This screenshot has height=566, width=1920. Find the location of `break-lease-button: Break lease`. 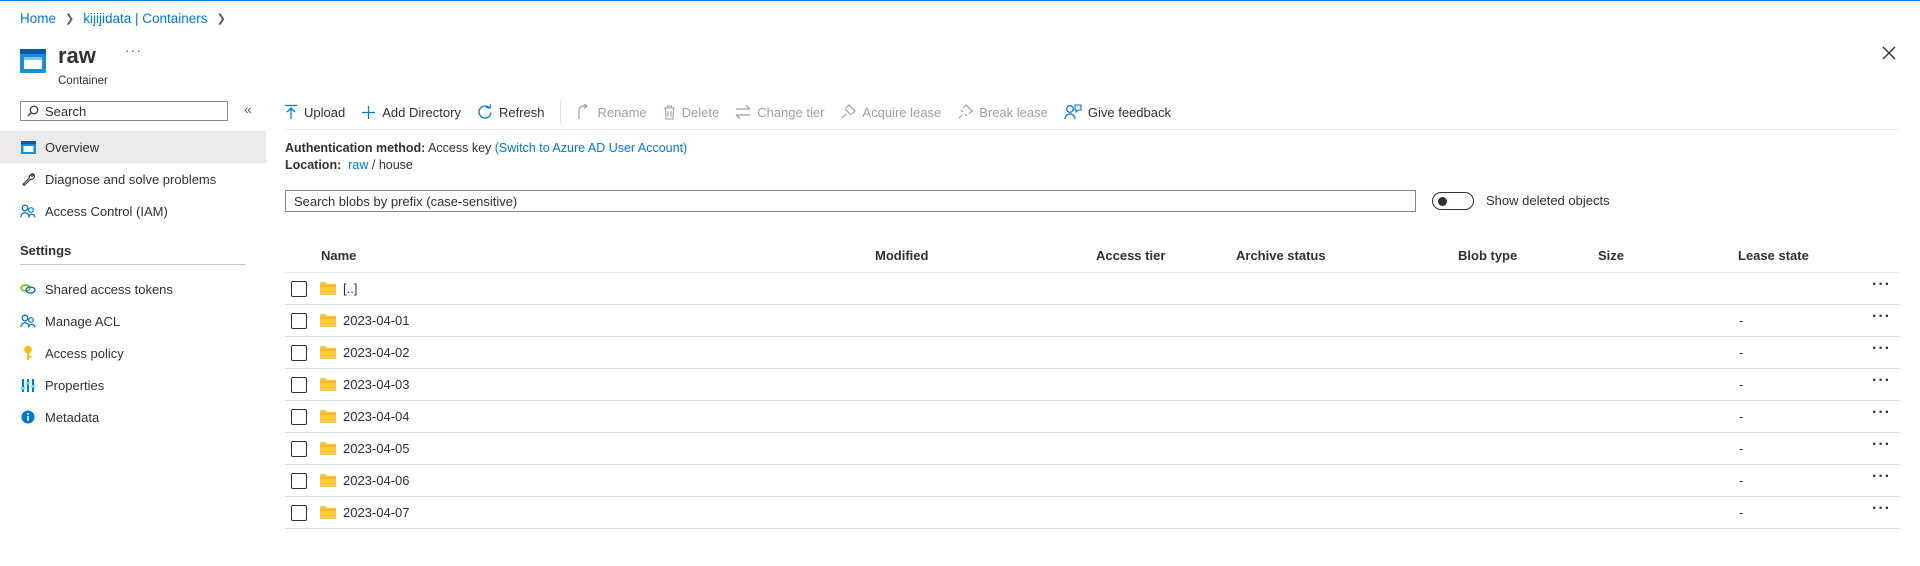

break-lease-button: Break lease is located at coordinates (1002, 112).